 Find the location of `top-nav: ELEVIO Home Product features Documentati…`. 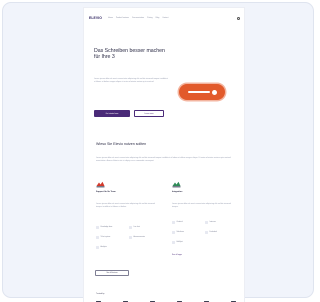

top-nav: ELEVIO Home Product features Documentati… is located at coordinates (164, 18).